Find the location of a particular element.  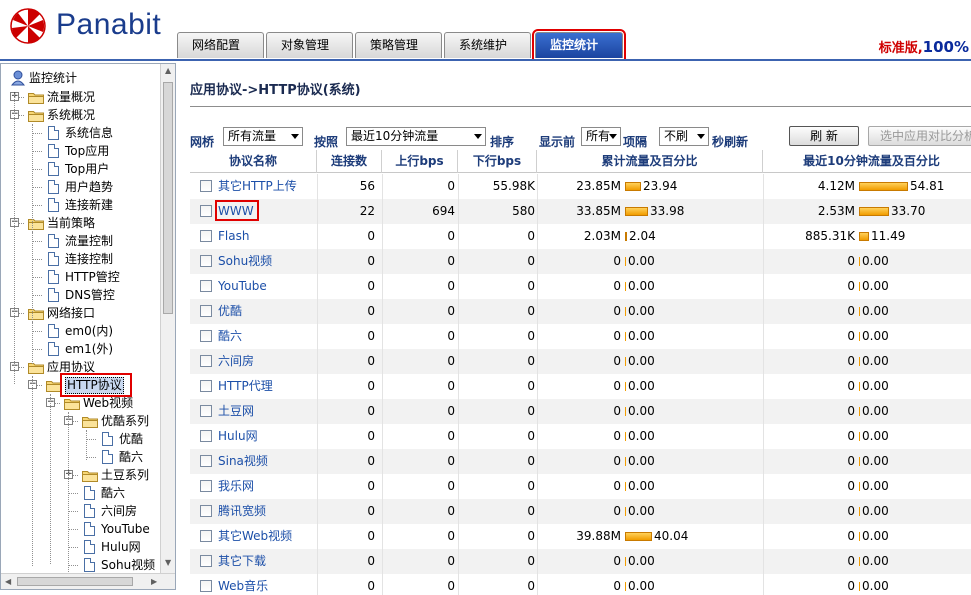

tree-node: 流量控制 is located at coordinates (81, 241).